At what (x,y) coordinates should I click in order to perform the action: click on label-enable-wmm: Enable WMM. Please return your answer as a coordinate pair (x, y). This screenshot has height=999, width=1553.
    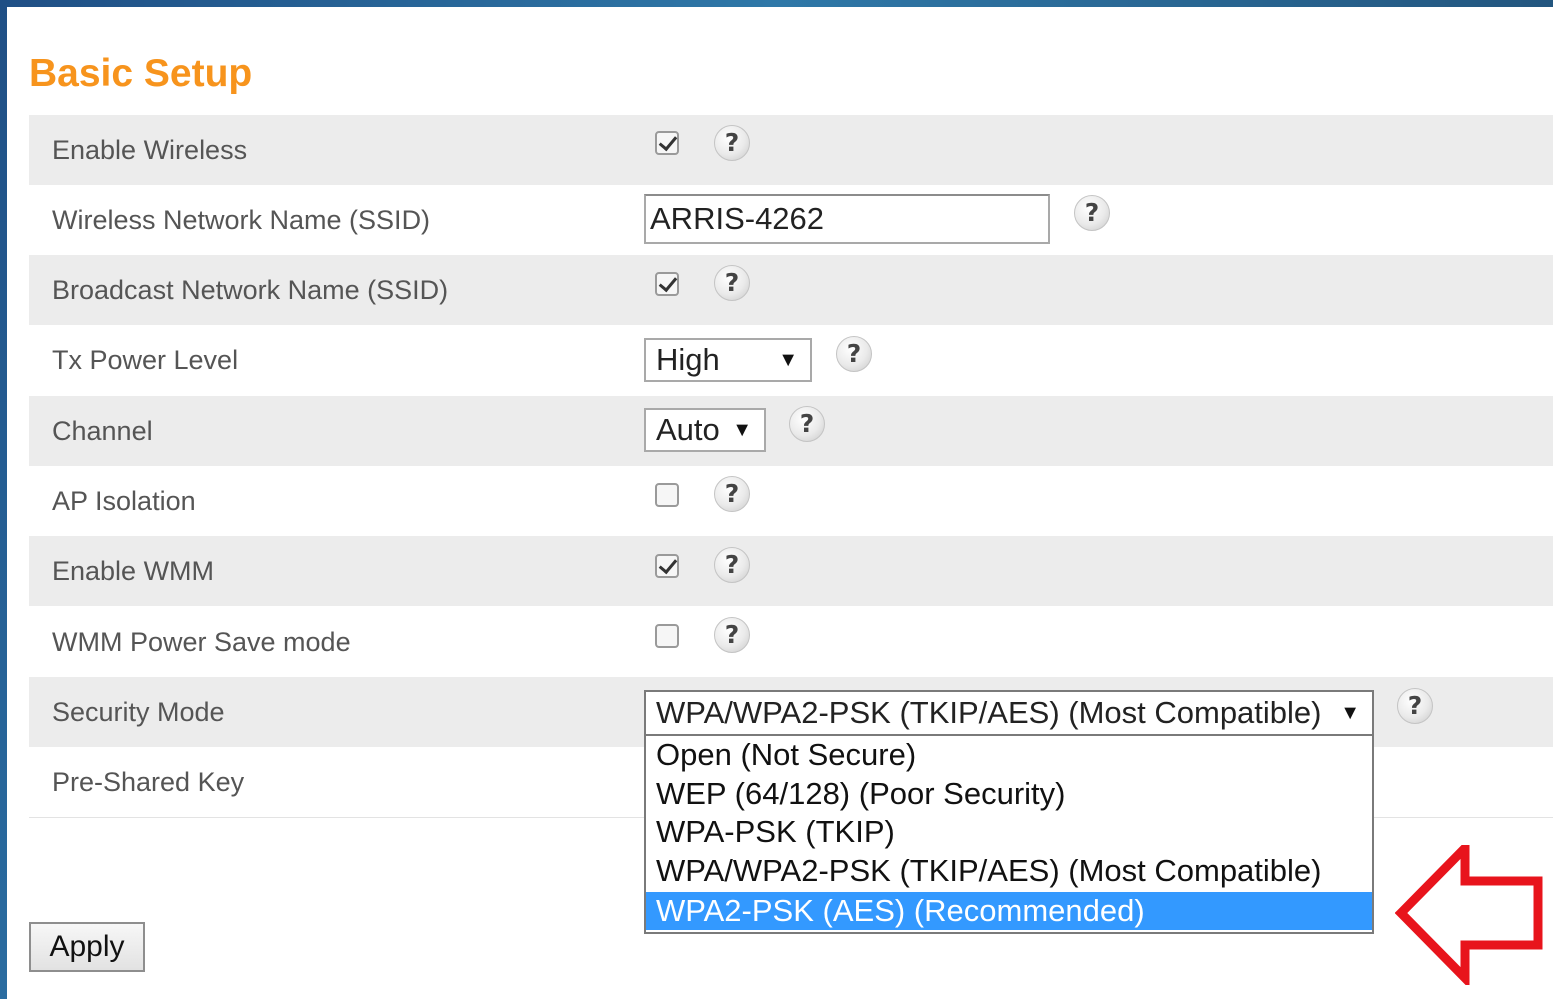
    Looking at the image, I should click on (133, 571).